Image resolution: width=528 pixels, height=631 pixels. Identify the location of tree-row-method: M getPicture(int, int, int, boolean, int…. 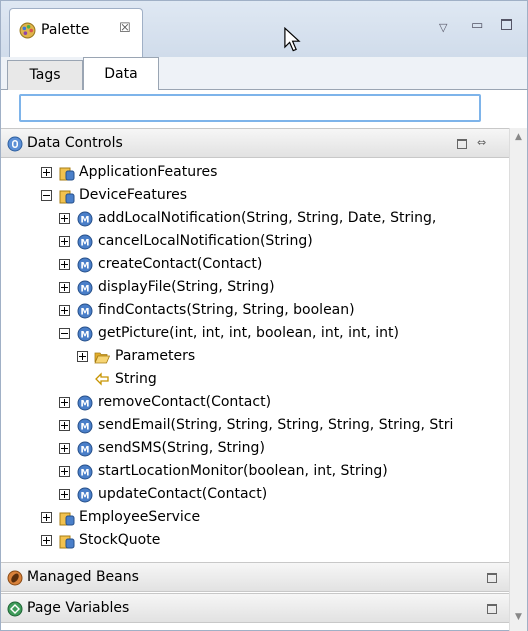
(255, 334).